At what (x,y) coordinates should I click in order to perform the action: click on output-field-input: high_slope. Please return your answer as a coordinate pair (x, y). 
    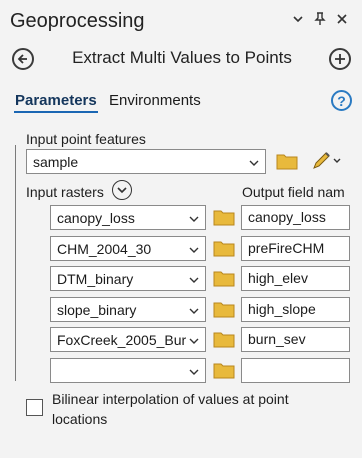
    Looking at the image, I should click on (295, 309).